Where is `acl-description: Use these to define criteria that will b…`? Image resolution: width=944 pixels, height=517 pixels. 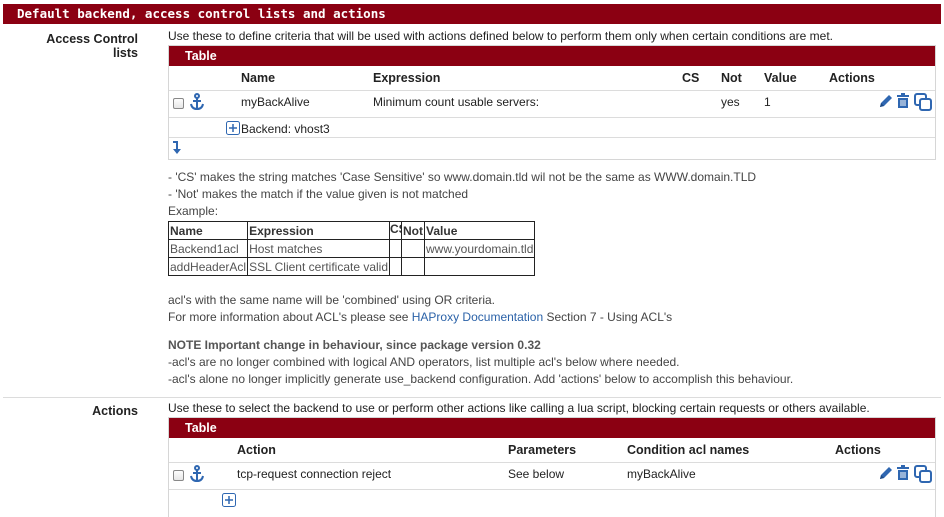 acl-description: Use these to define criteria that will b… is located at coordinates (501, 36).